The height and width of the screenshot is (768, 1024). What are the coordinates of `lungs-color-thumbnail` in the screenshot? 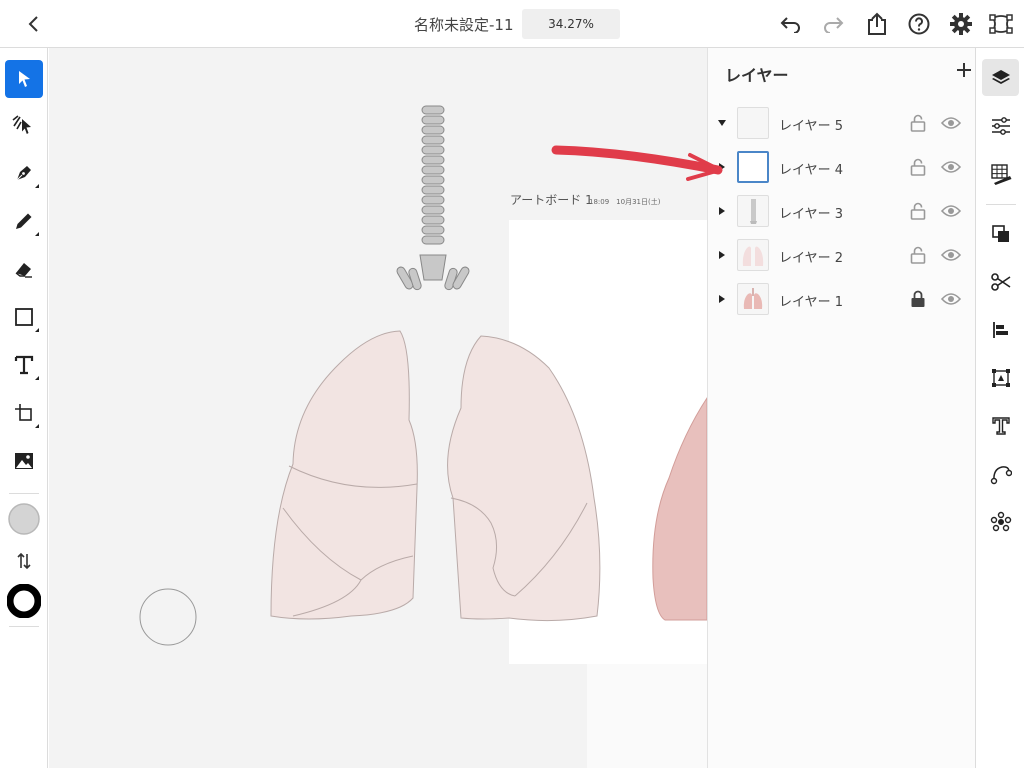 It's located at (753, 298).